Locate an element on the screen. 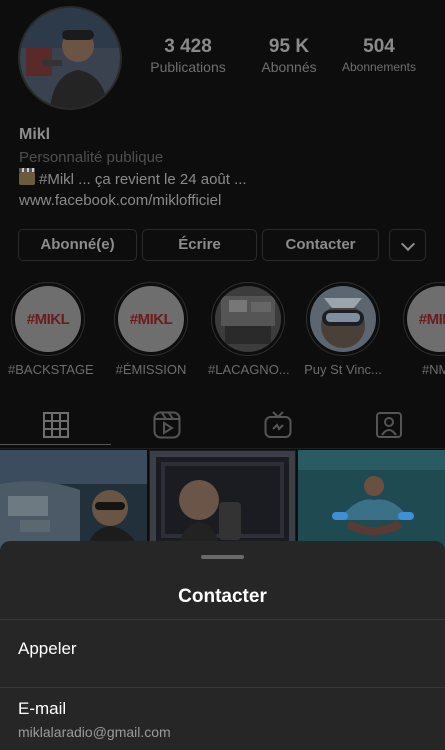 The height and width of the screenshot is (750, 445). igtv-icon is located at coordinates (277, 424).